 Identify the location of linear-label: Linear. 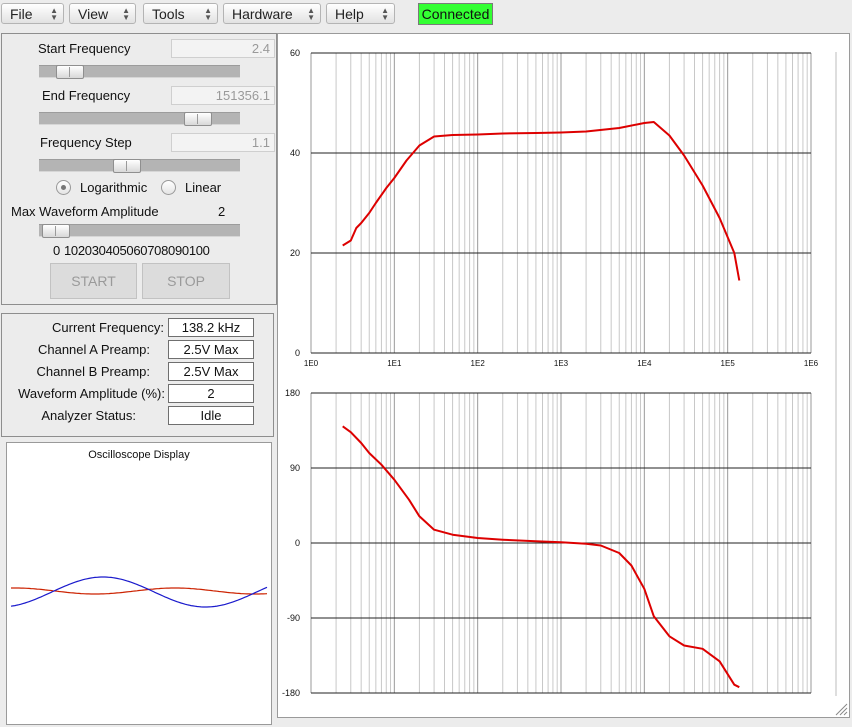
(203, 187).